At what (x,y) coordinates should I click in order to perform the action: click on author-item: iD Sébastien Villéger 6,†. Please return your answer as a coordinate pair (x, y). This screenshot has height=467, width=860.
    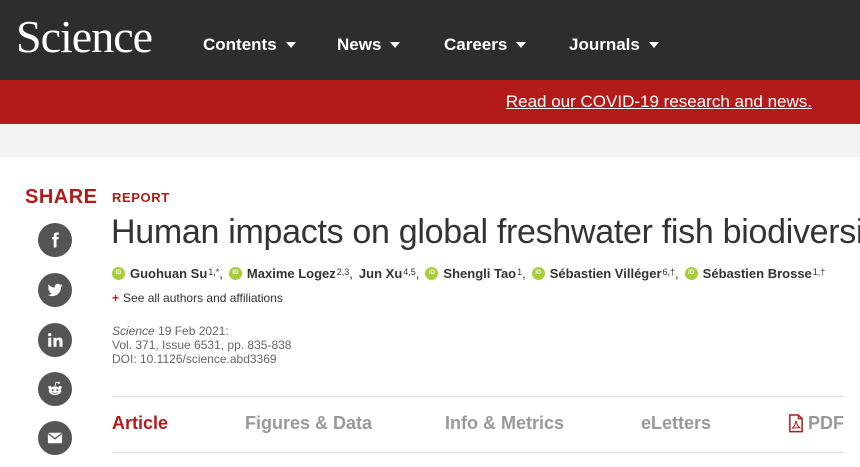
    Looking at the image, I should click on (603, 273).